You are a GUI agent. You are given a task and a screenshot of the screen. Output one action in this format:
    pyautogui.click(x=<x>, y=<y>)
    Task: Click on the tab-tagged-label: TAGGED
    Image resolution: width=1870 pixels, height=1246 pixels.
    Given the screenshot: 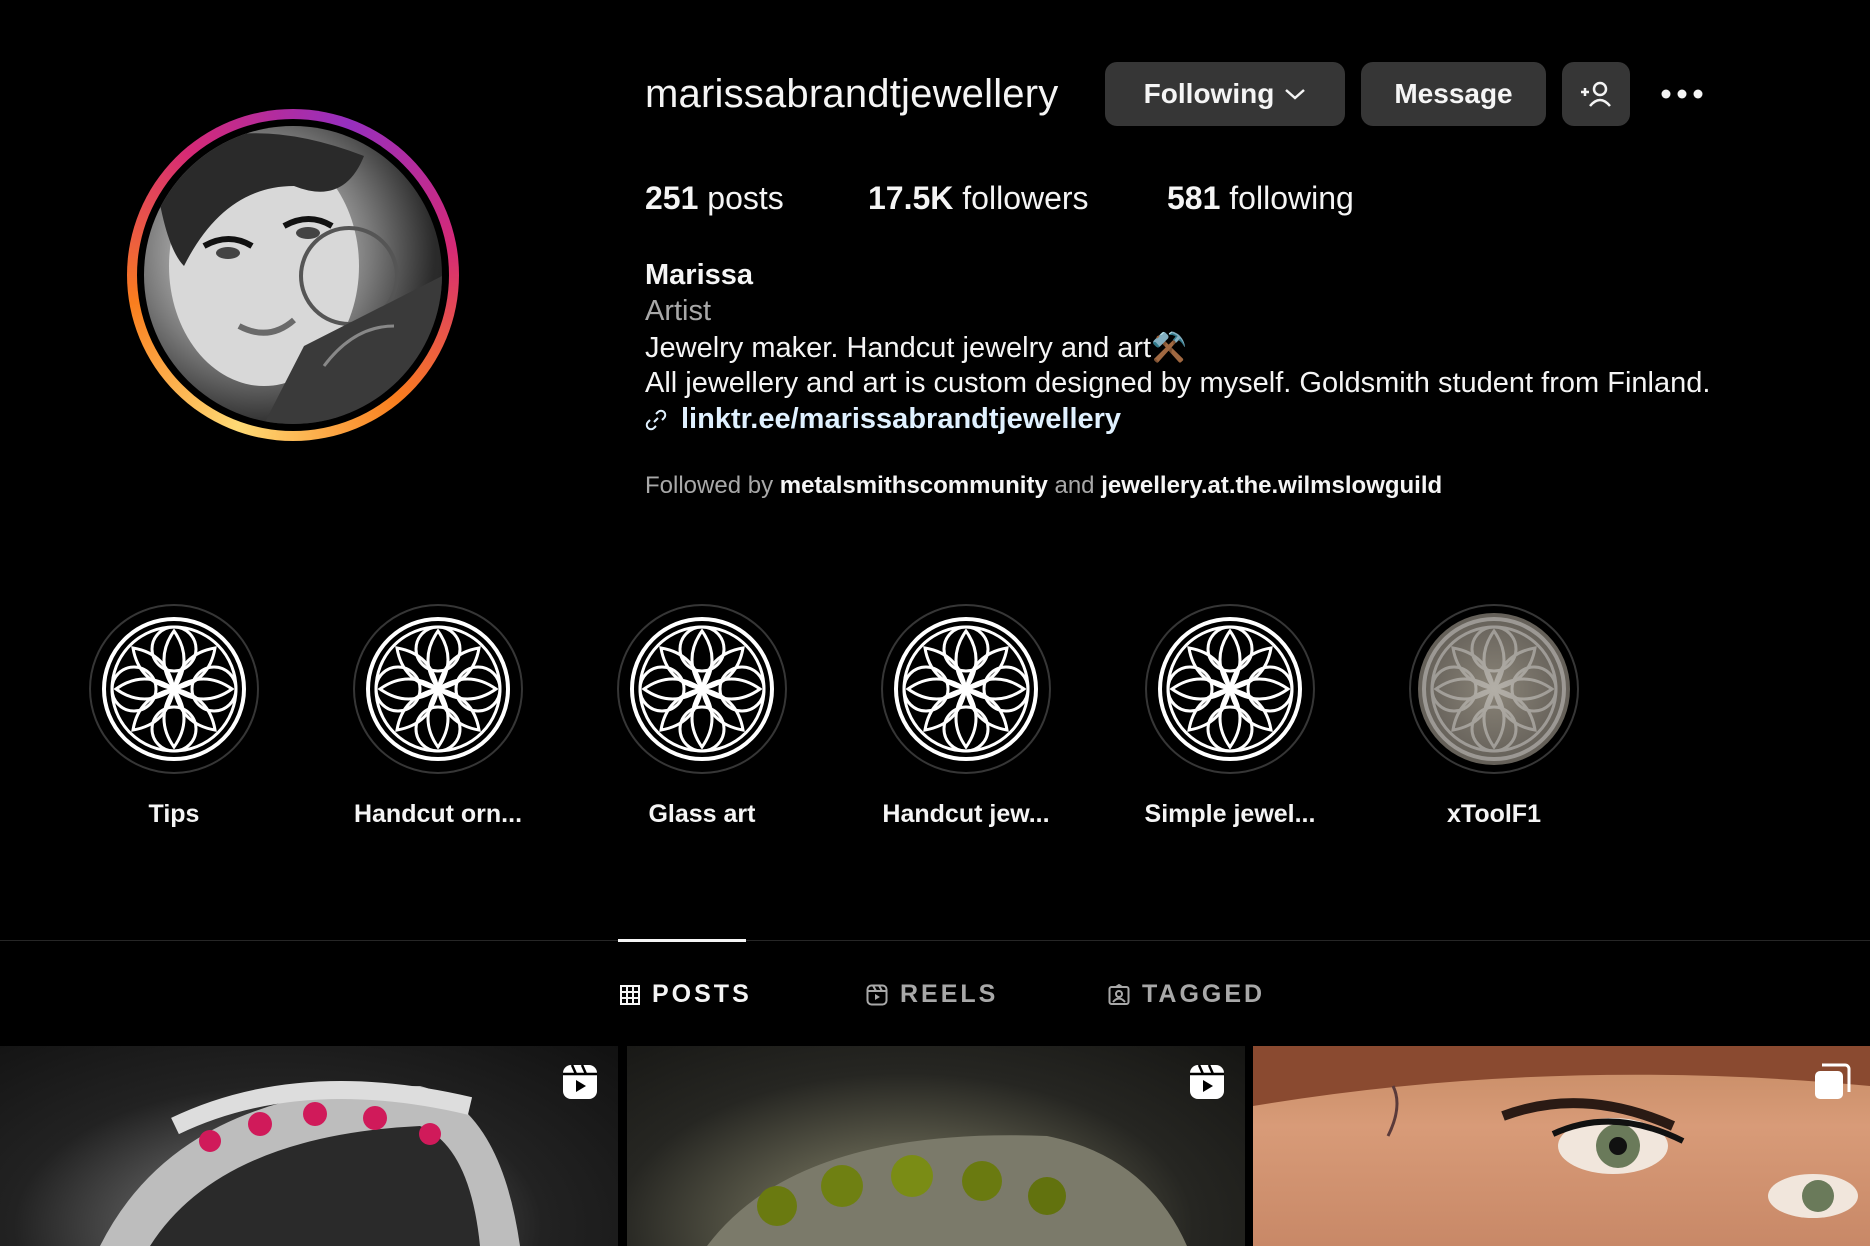 What is the action you would take?
    pyautogui.click(x=1204, y=994)
    